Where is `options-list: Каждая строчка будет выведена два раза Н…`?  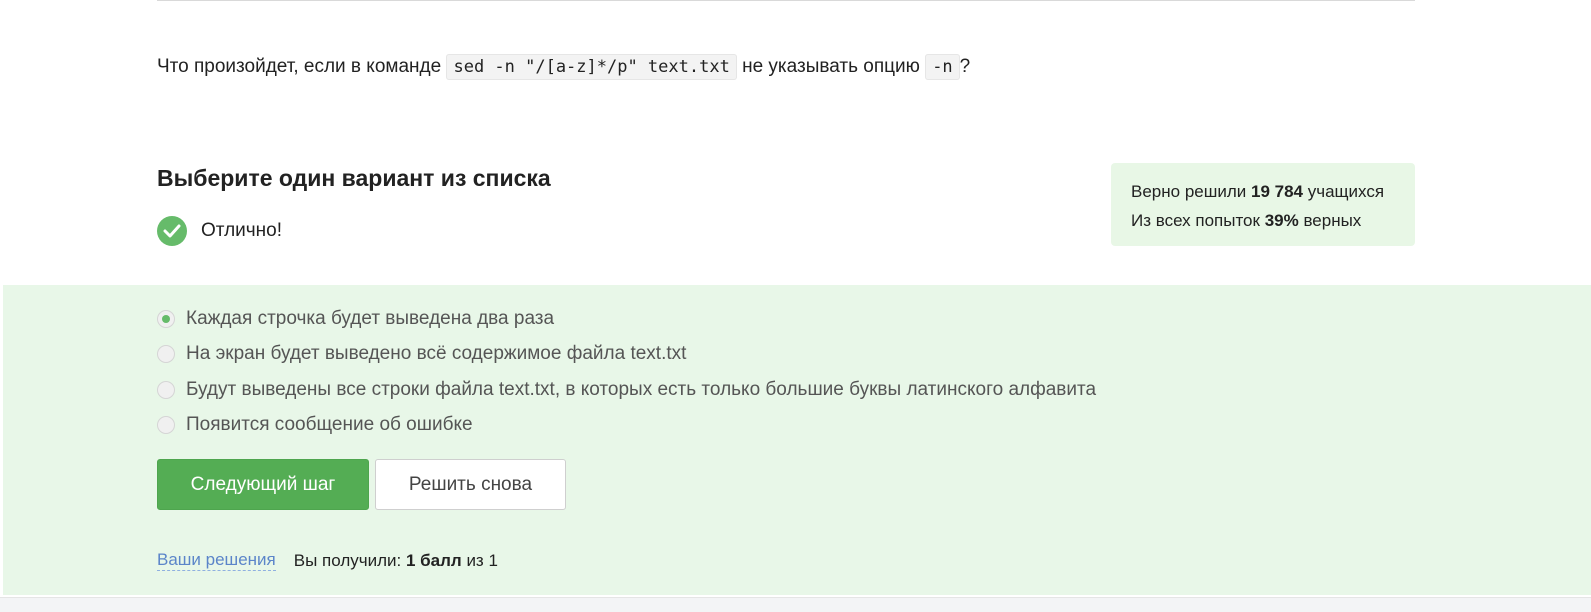
options-list: Каждая строчка будет выведена два раза Н… is located at coordinates (626, 372).